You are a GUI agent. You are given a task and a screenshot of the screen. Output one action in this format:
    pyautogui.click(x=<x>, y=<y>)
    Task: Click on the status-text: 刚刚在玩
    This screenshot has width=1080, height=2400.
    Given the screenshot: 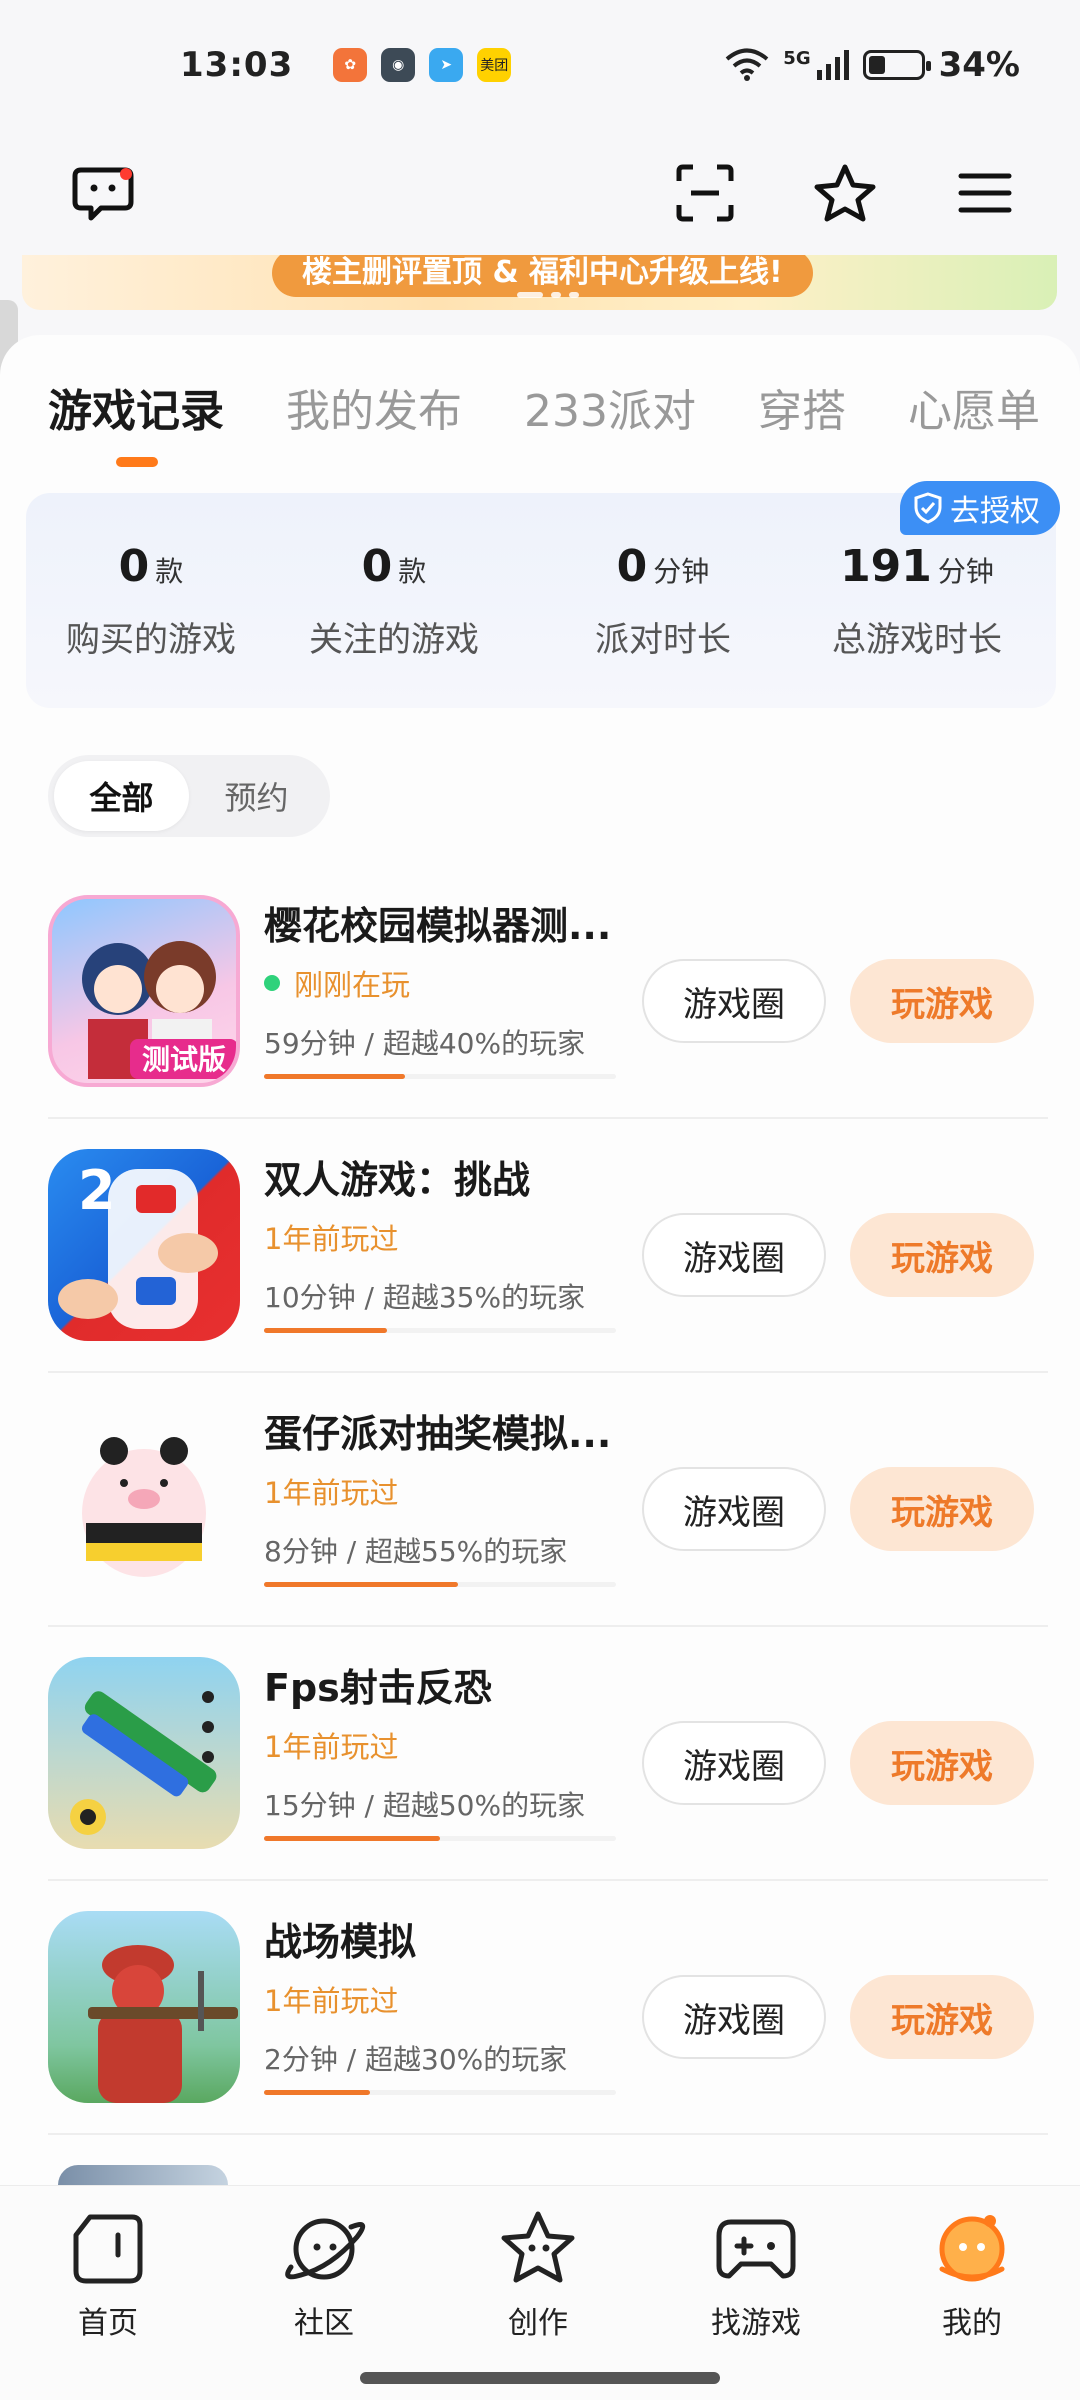 What is the action you would take?
    pyautogui.click(x=352, y=985)
    